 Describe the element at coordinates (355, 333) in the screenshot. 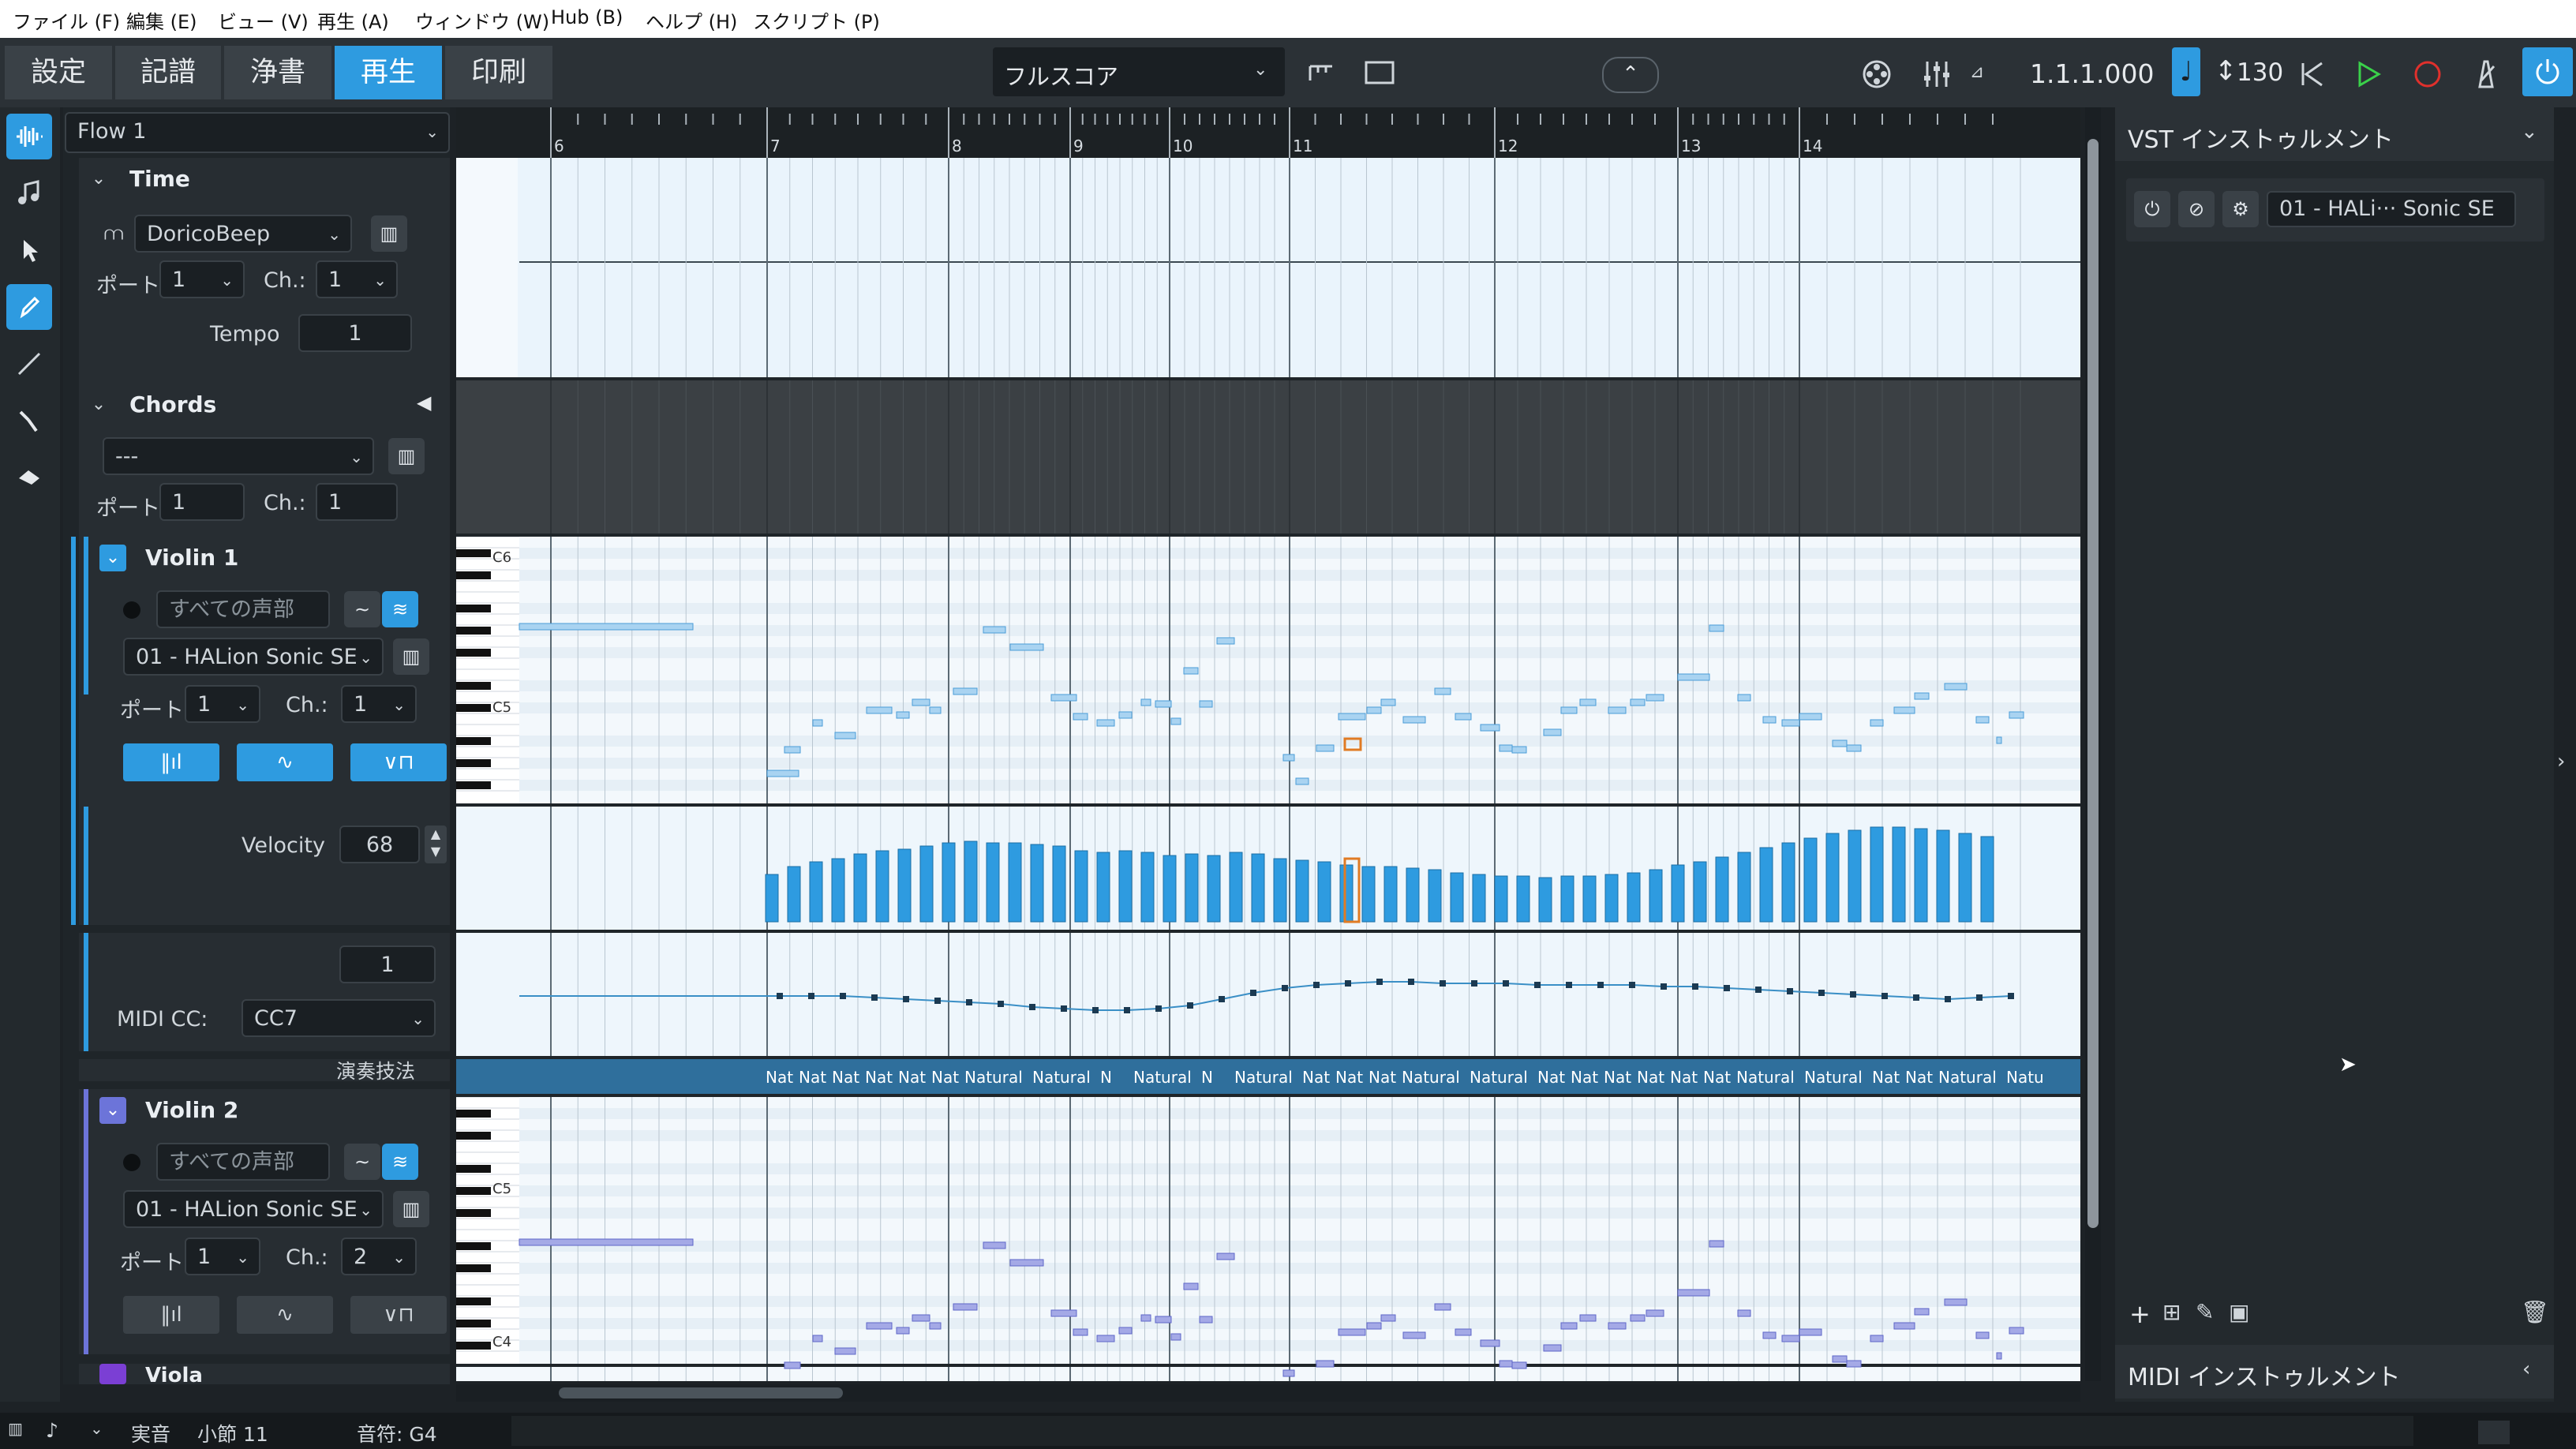

I see `tempo-value-field: 1` at that location.